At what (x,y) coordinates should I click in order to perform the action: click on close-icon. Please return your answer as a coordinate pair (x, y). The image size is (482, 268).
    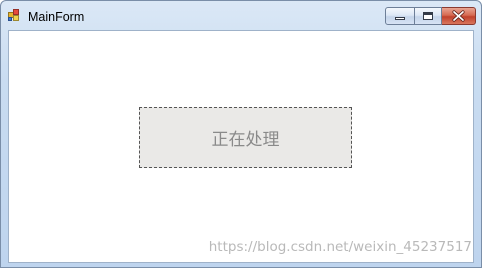
    Looking at the image, I should click on (458, 16).